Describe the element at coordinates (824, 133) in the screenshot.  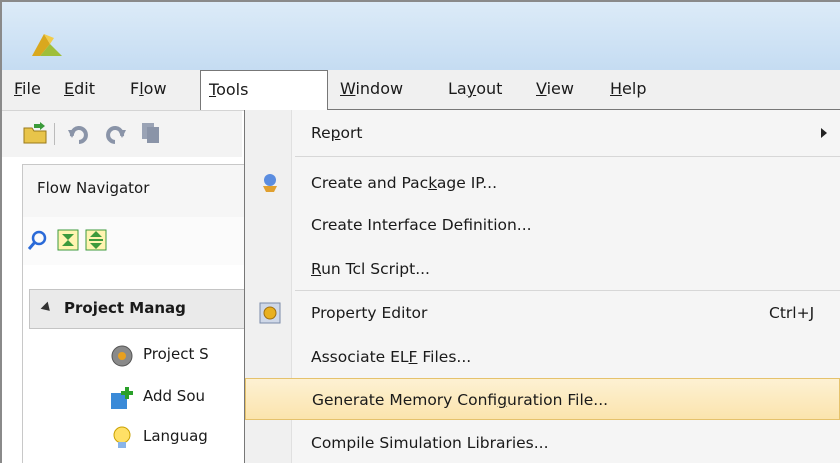
I see `submenu-arrow-icon` at that location.